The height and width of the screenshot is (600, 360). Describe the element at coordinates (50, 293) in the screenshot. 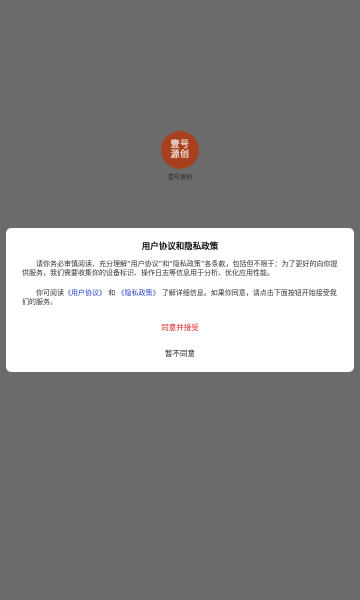

I see `paragraph-2-prefix: 你可阅读` at that location.